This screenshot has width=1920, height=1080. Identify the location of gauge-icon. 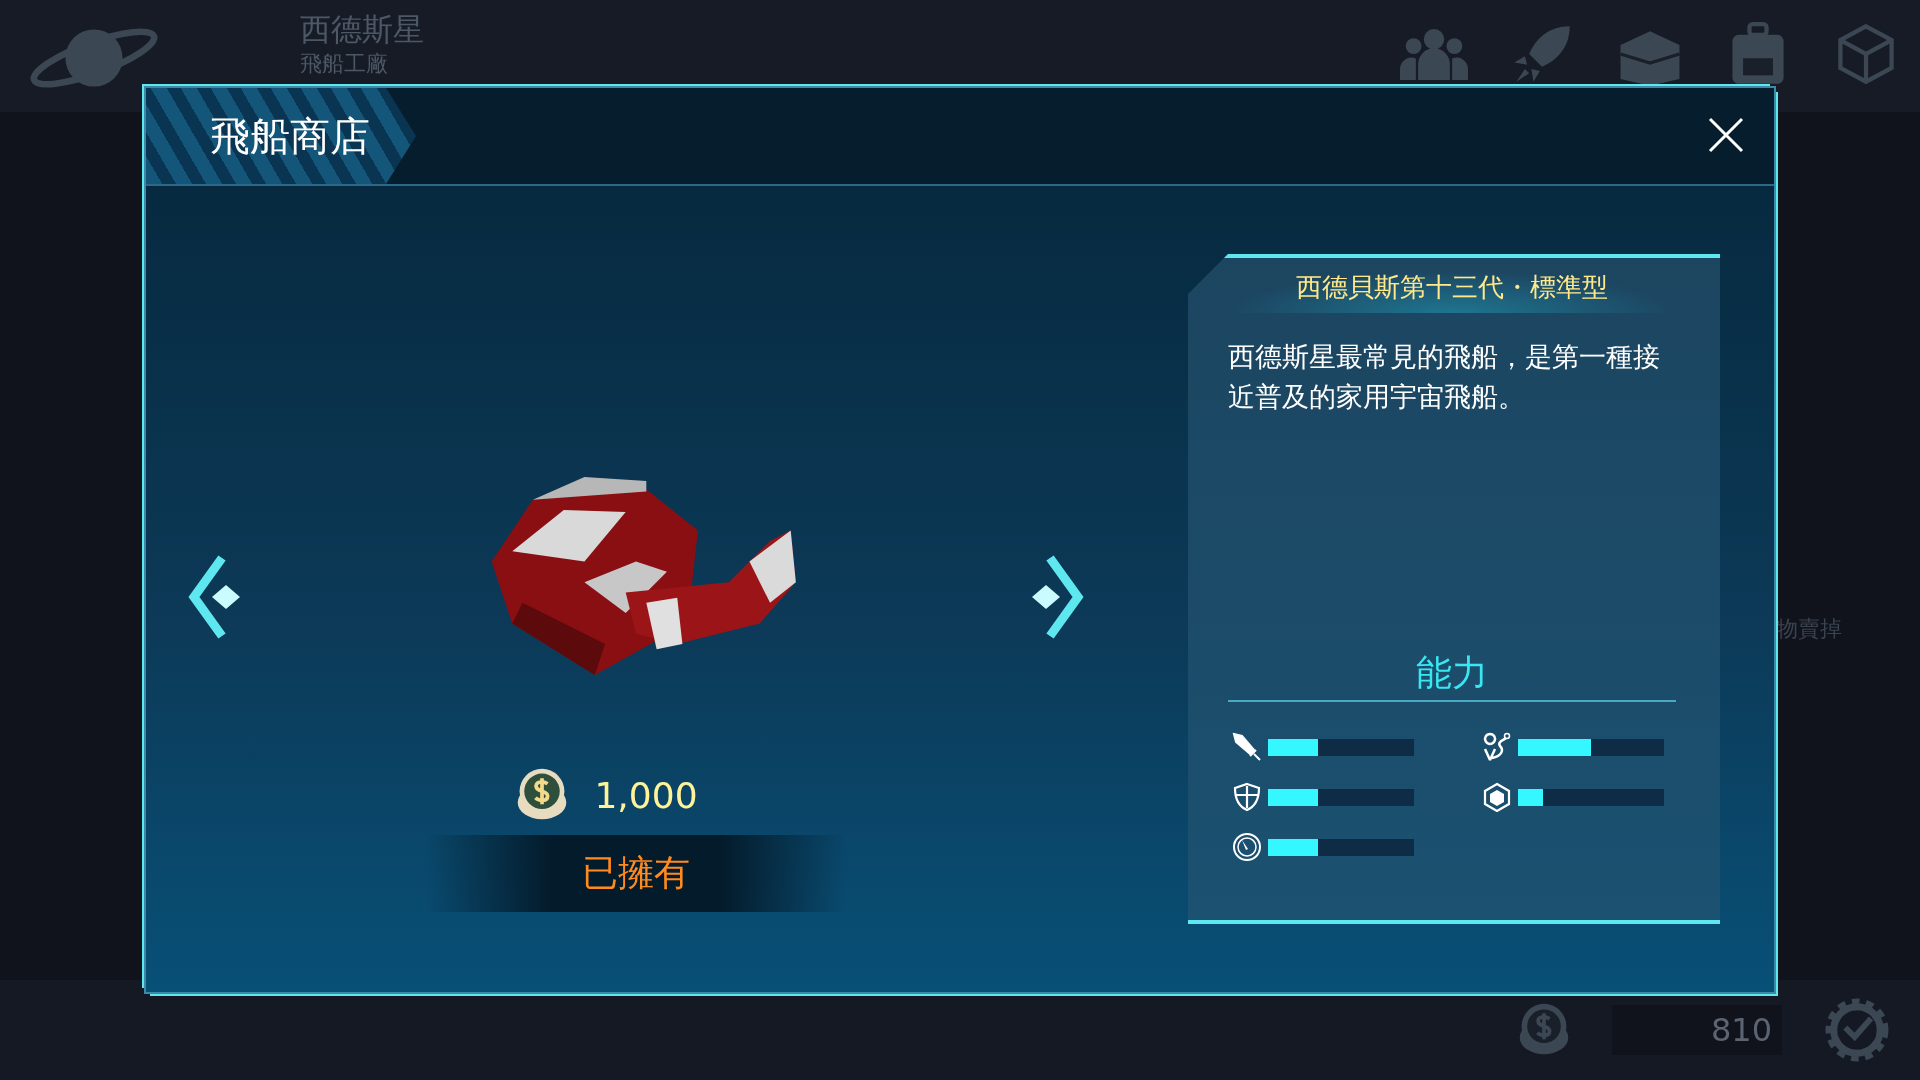
(1247, 847).